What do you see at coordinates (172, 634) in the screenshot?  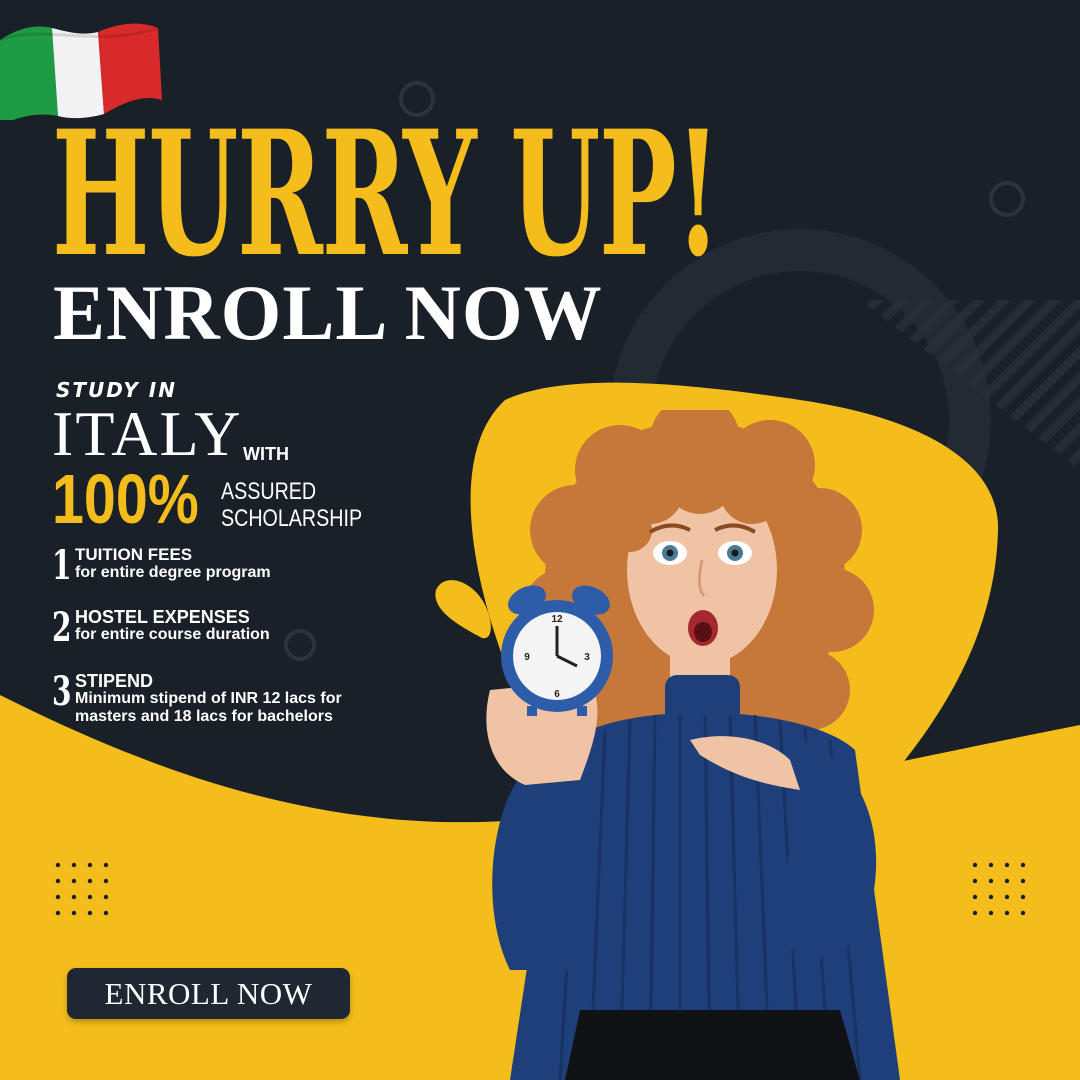 I see `benefit-description: for entire course duration` at bounding box center [172, 634].